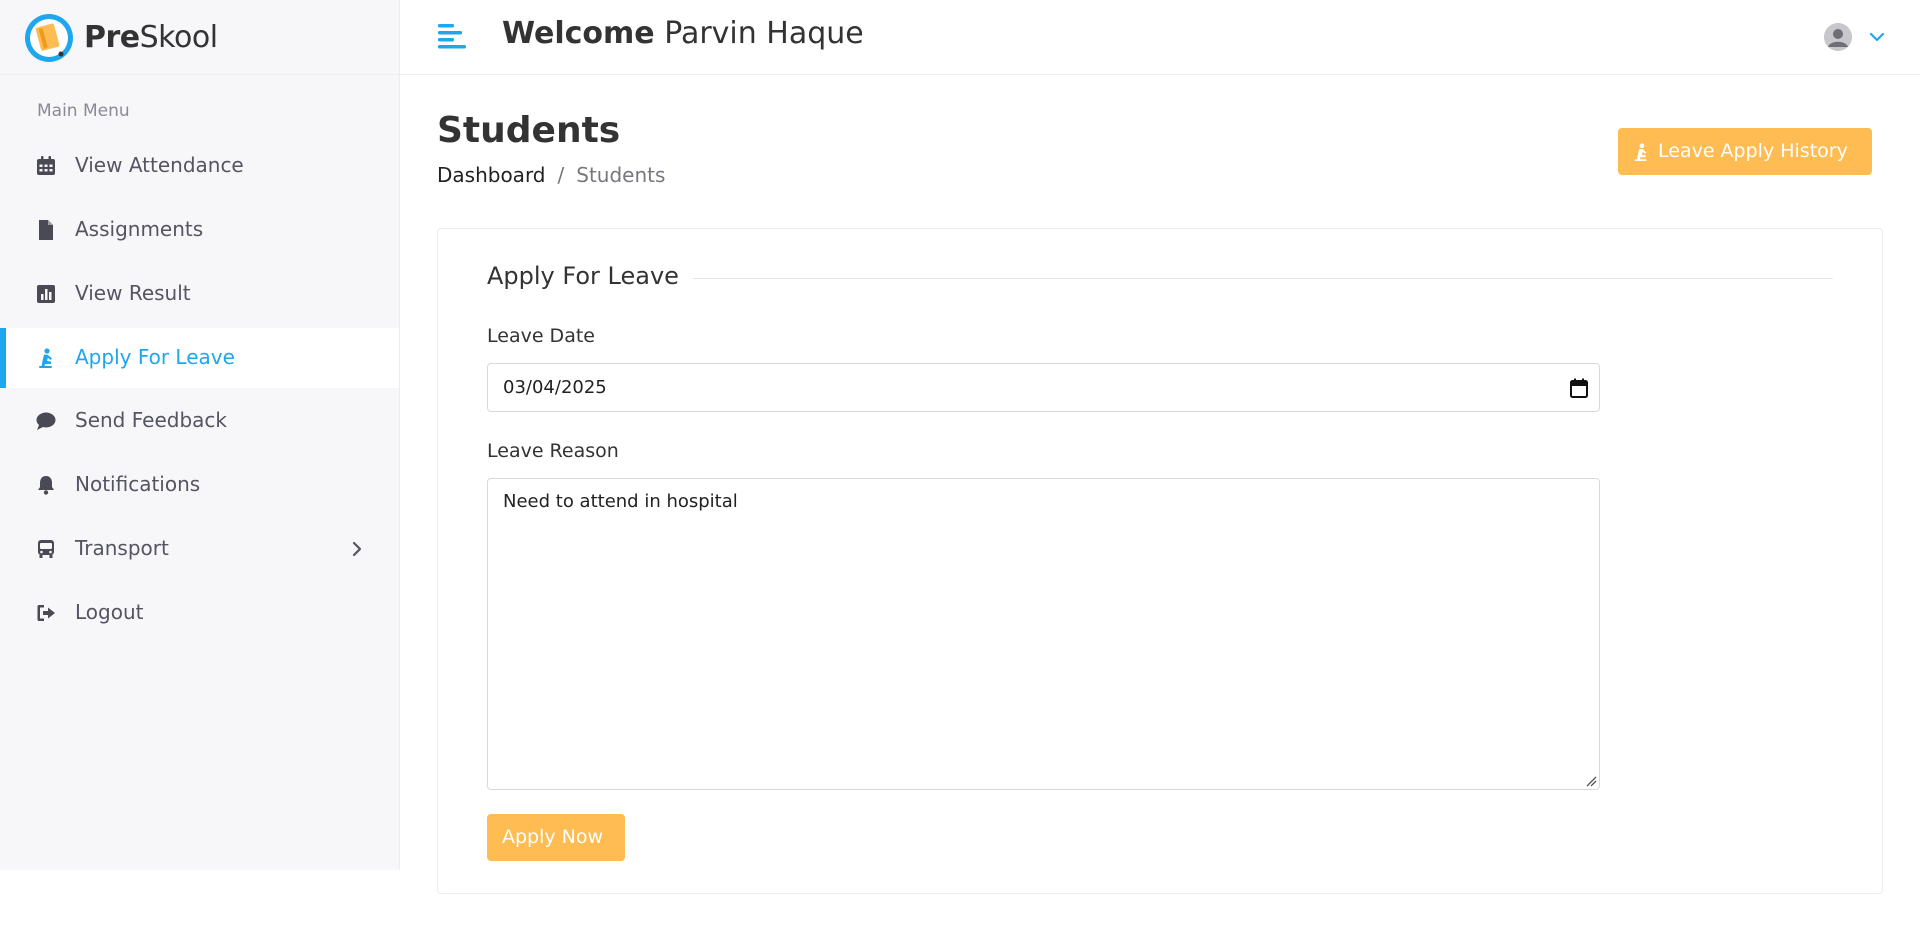 The height and width of the screenshot is (930, 1920). What do you see at coordinates (1858, 38) in the screenshot?
I see `user-menu-dropdown` at bounding box center [1858, 38].